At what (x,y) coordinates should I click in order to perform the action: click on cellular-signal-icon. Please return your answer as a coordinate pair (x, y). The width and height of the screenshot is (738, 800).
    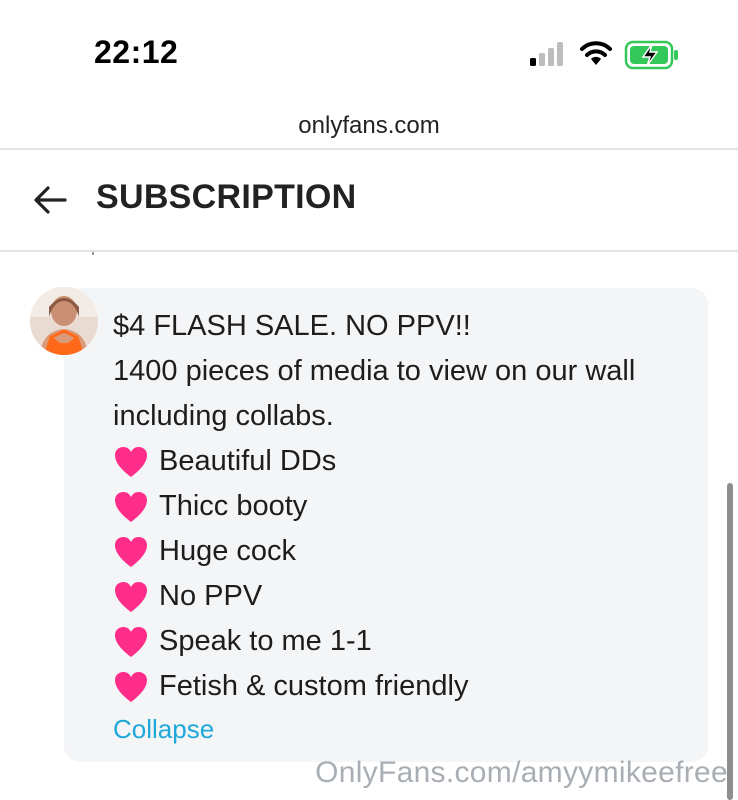
    Looking at the image, I should click on (546, 54).